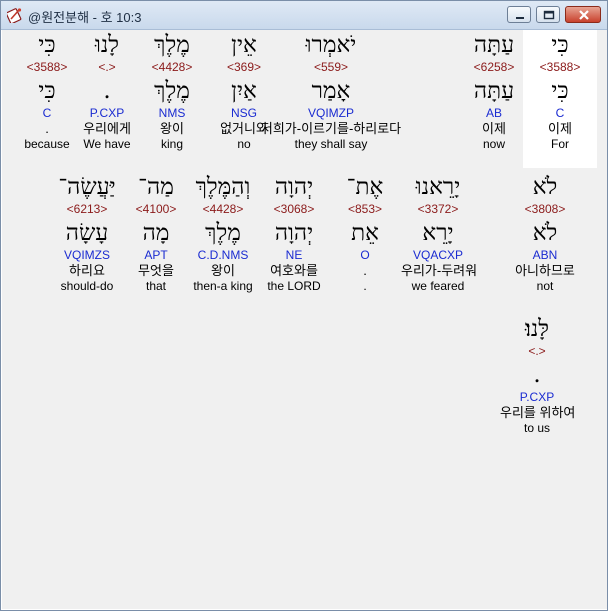 Image resolution: width=608 pixels, height=611 pixels. I want to click on hebrew-lemma: אַיִן, so click(244, 91).